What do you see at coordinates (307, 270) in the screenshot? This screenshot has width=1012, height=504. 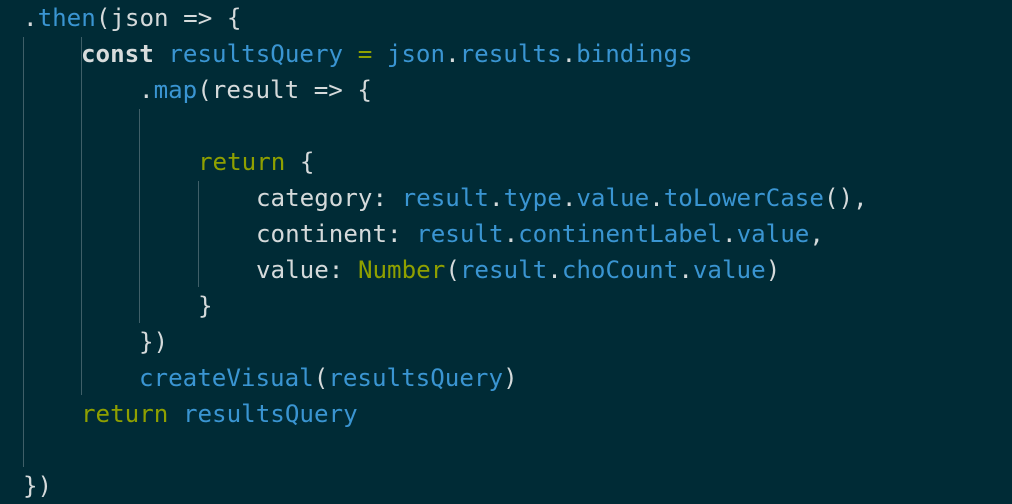 I see `code-token: value:` at bounding box center [307, 270].